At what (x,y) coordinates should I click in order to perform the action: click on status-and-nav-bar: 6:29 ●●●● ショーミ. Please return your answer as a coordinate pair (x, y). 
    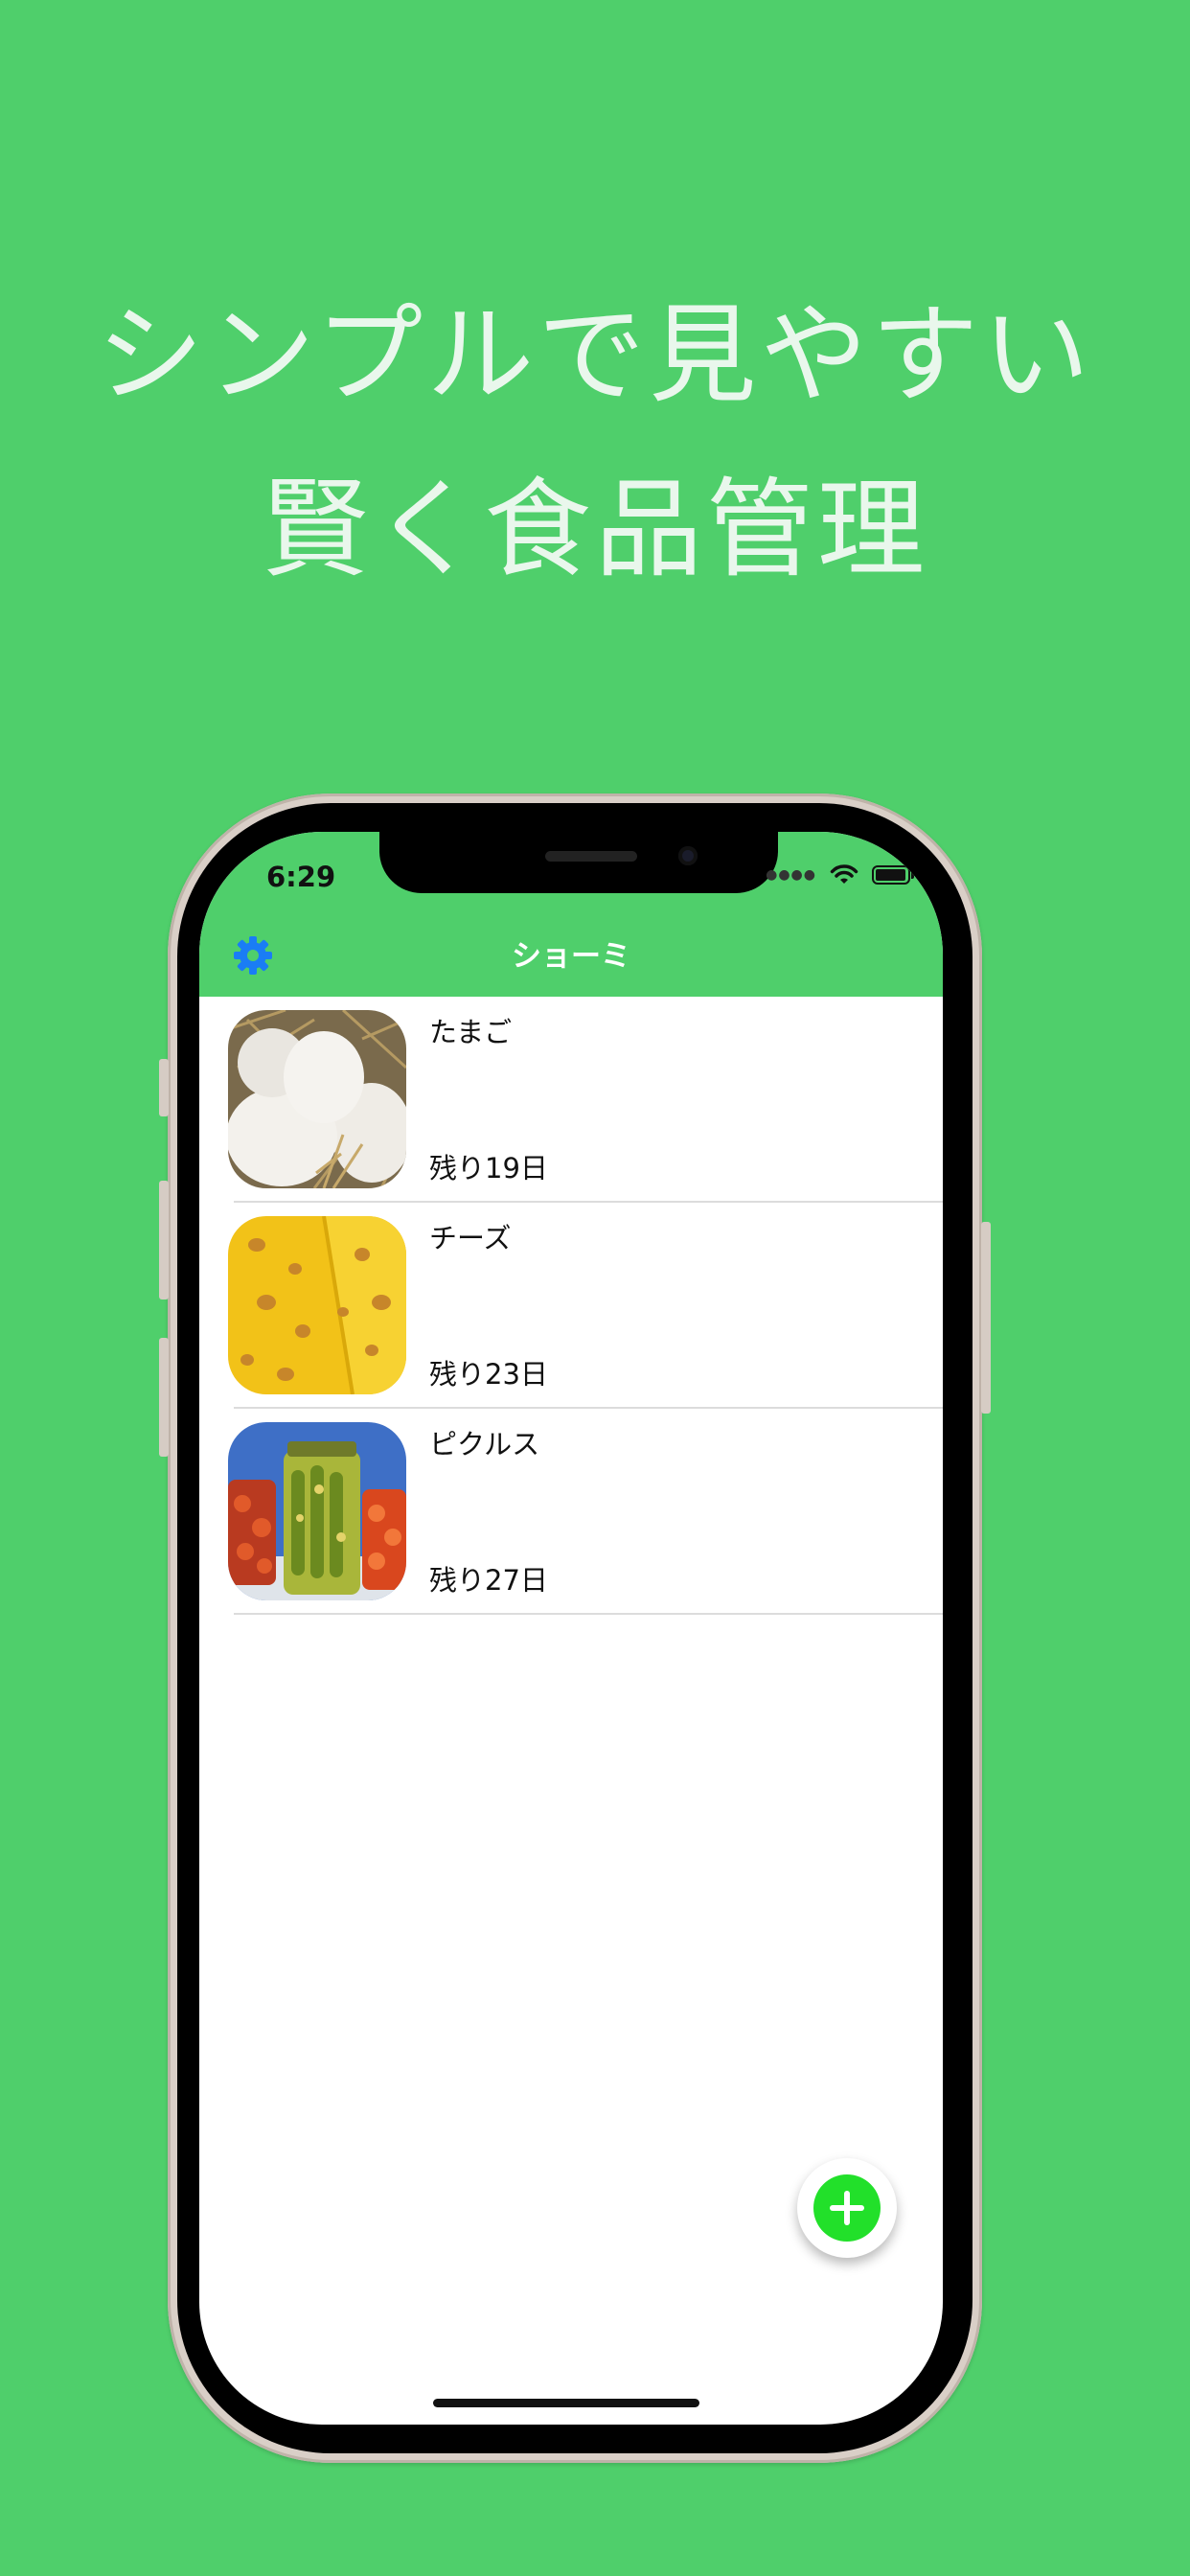
    Looking at the image, I should click on (571, 914).